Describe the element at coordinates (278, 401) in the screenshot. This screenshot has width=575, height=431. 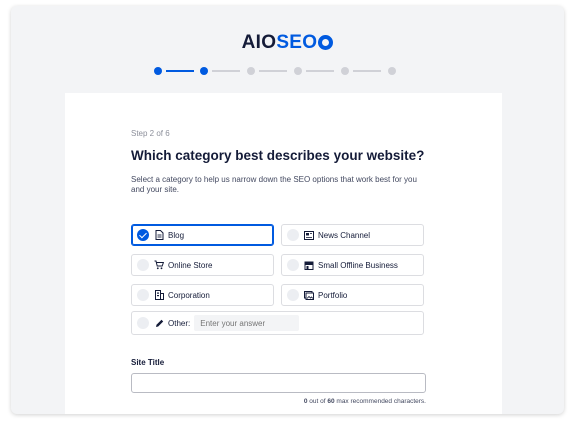
I see `character-counter: 0 out of 60 max recommended characters.` at that location.